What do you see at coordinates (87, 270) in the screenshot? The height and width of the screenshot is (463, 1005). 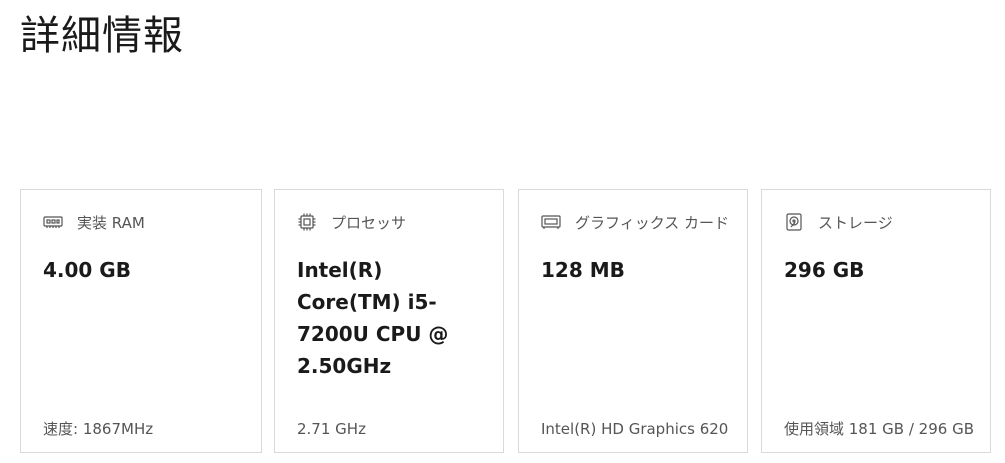 I see `card-ram-value: 4.00 GB` at bounding box center [87, 270].